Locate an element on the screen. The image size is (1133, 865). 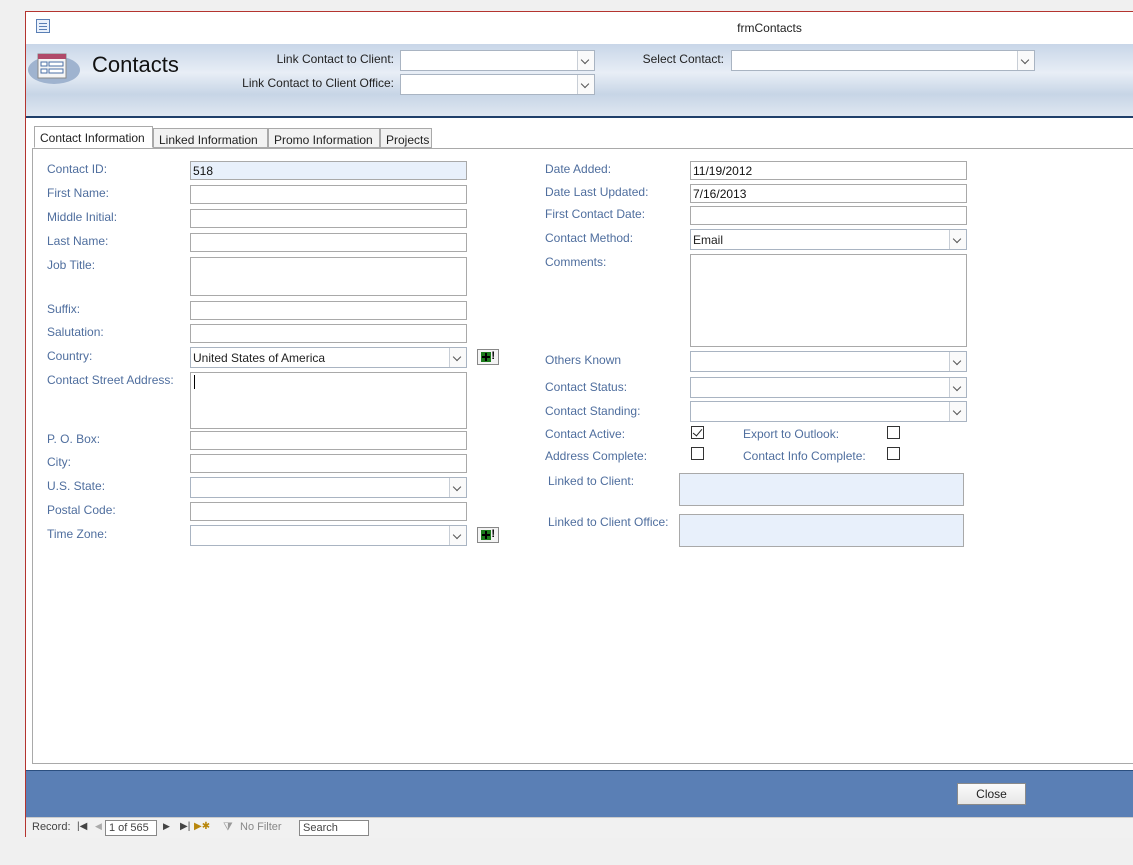
contact-method-combo: Email is located at coordinates (828, 239).